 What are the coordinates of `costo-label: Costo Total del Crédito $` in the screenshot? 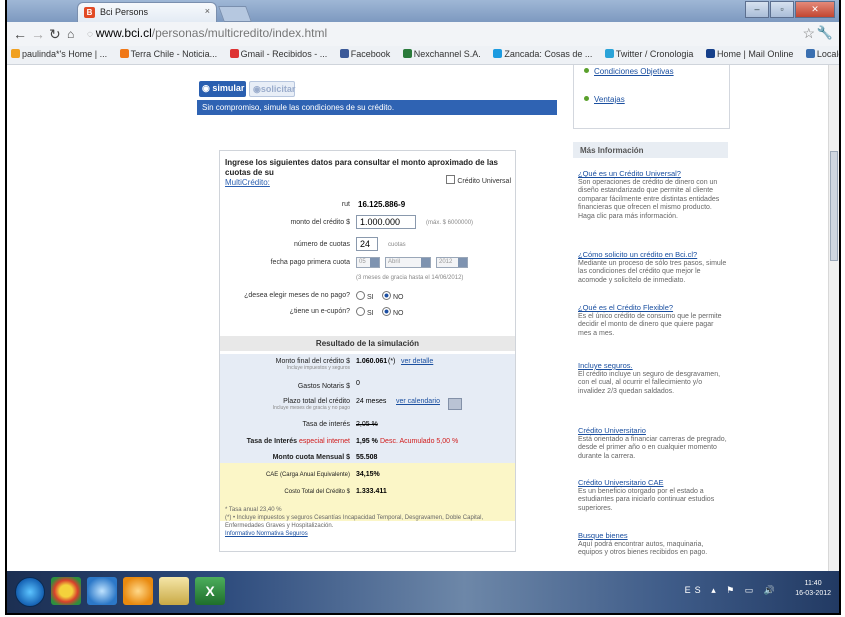 It's located at (317, 492).